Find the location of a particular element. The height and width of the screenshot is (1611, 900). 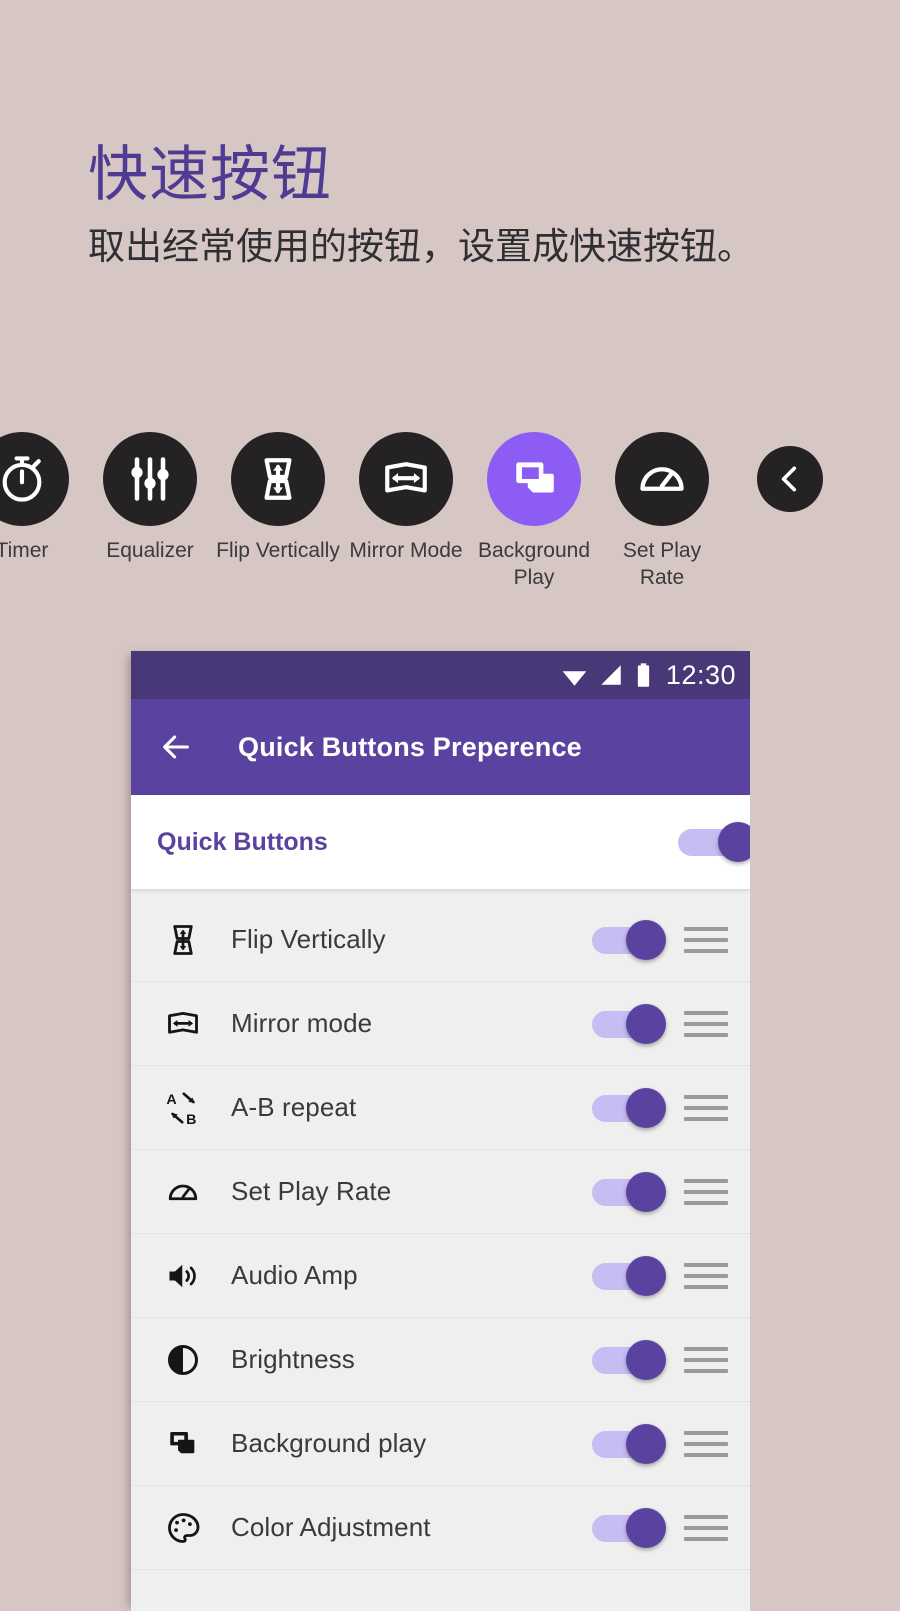

table-row: Background play is located at coordinates (440, 1444).